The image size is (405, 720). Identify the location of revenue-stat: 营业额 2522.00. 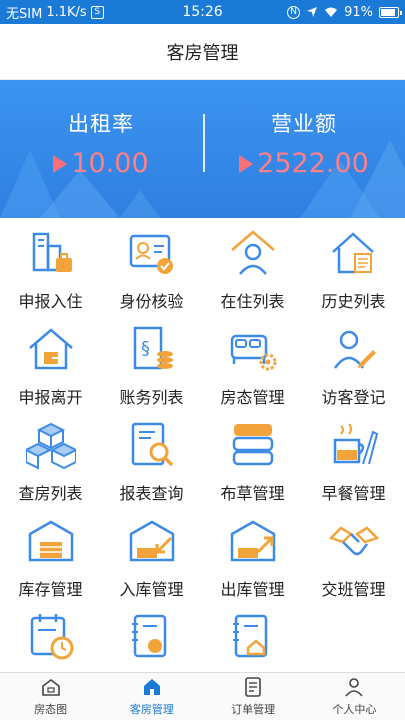
(304, 143).